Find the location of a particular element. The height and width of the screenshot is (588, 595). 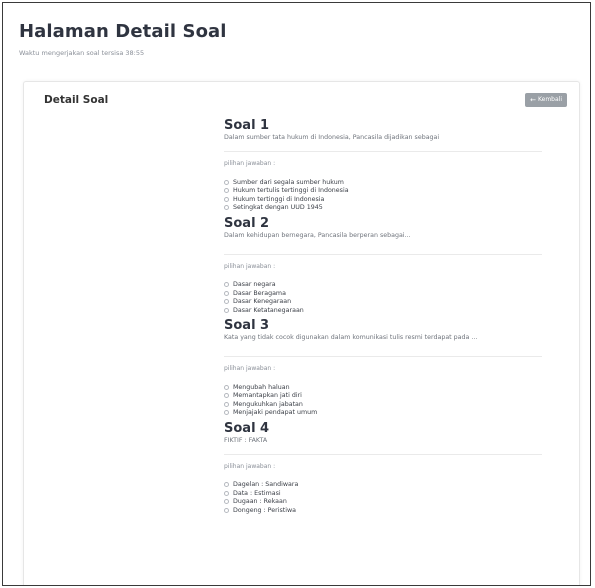

option-text: Mengukuhkan jabatan is located at coordinates (268, 404).